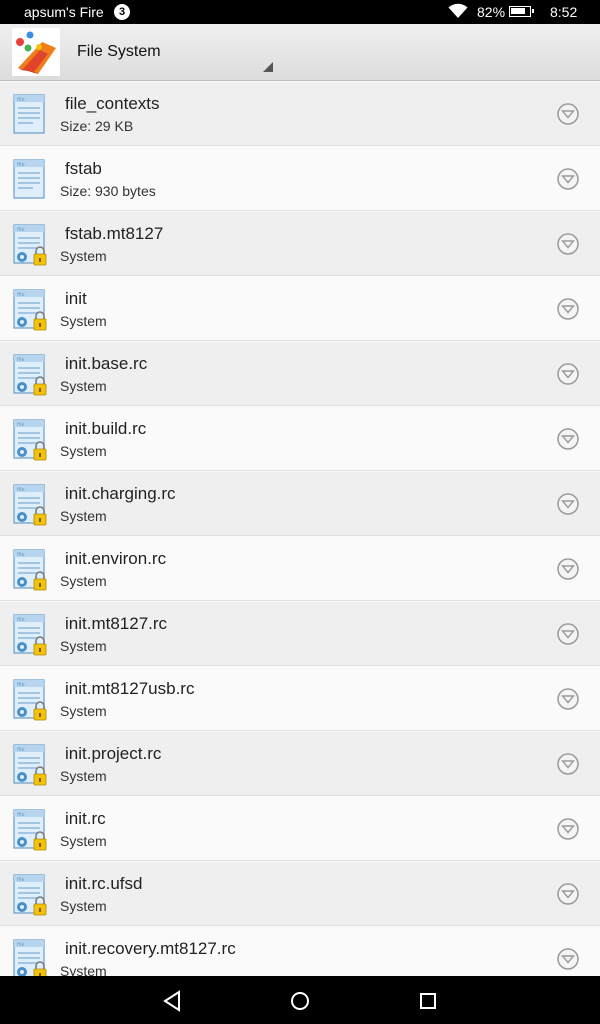 The width and height of the screenshot is (600, 1024). Describe the element at coordinates (130, 688) in the screenshot. I see `file-name: init.mt8127usb.rc` at that location.